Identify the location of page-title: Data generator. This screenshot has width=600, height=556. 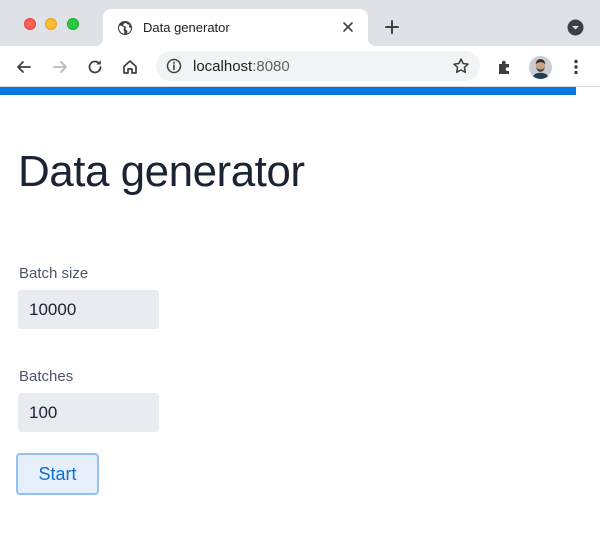
(161, 171).